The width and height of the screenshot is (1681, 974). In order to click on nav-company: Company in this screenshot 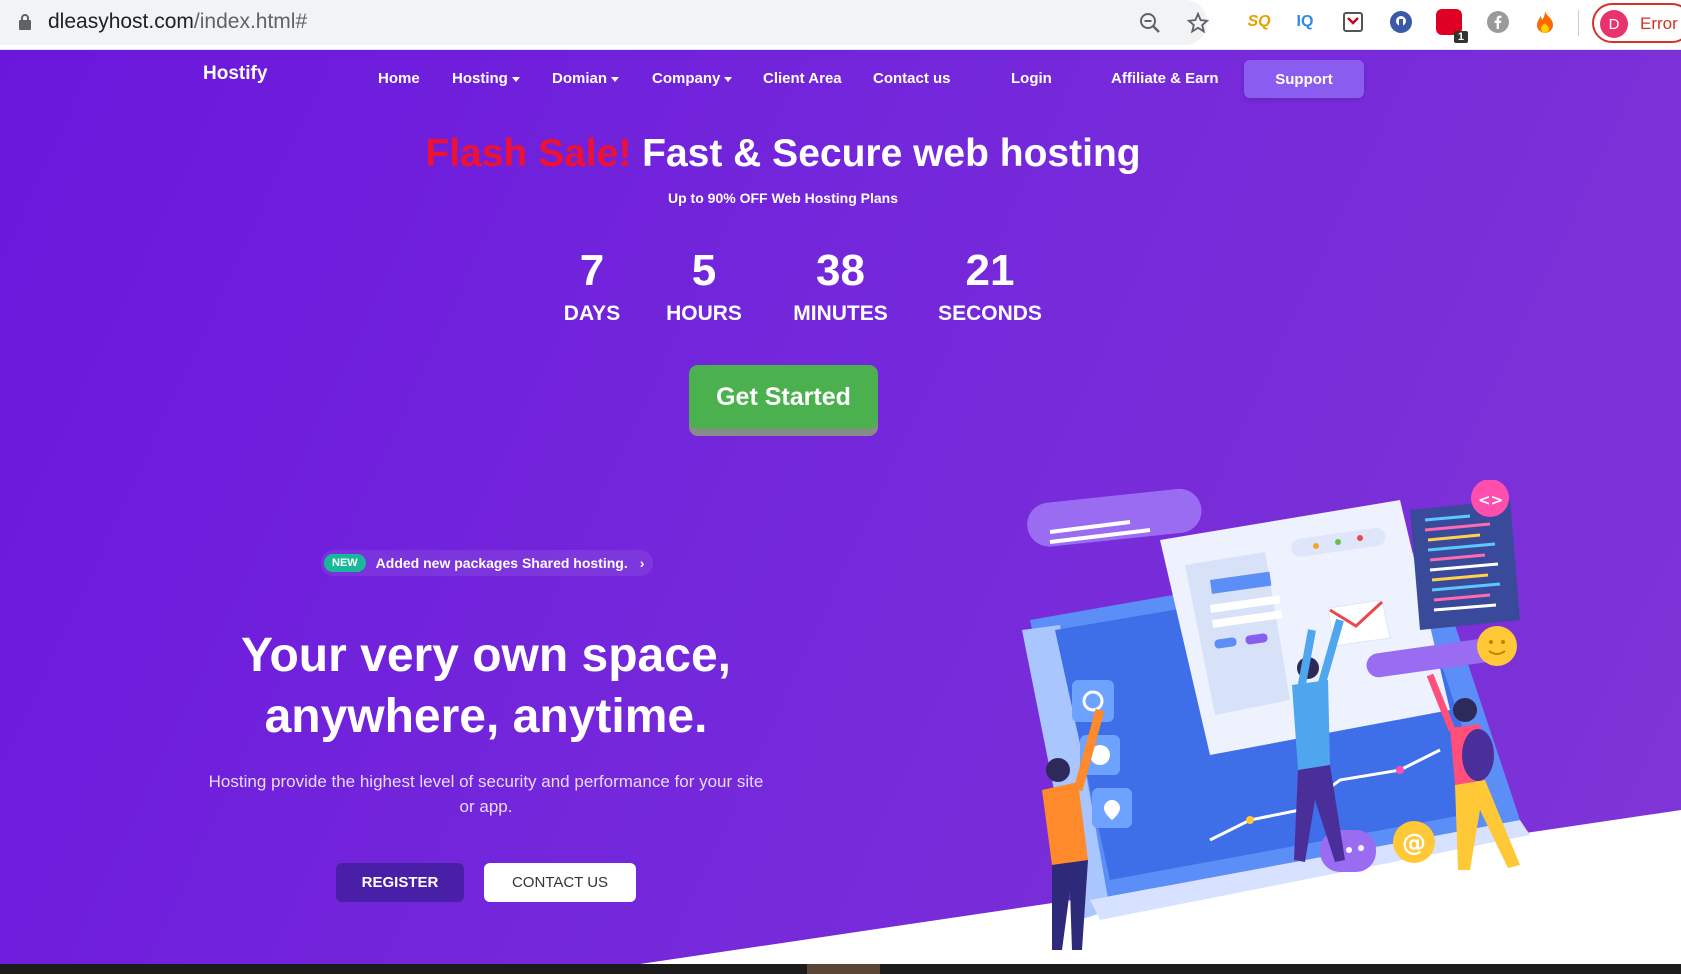, I will do `click(692, 78)`.